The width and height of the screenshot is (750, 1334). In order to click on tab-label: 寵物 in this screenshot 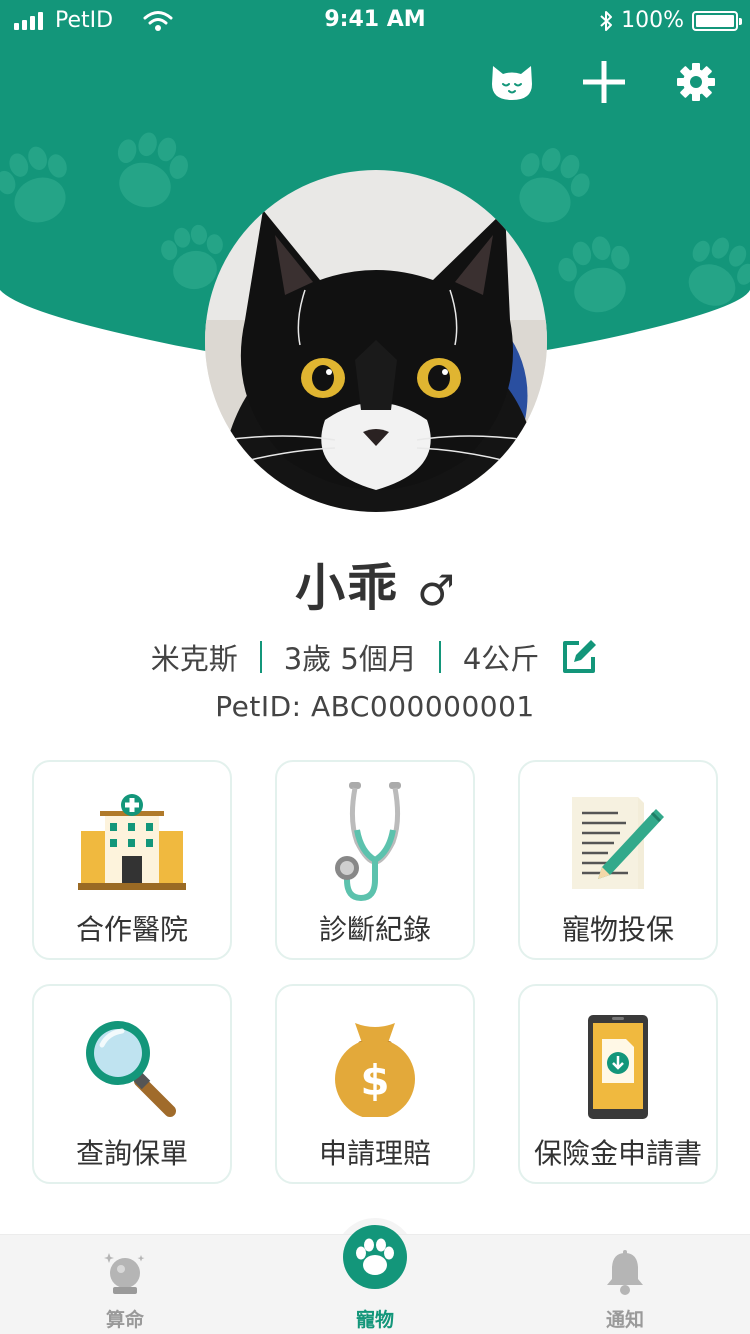, I will do `click(374, 1320)`.